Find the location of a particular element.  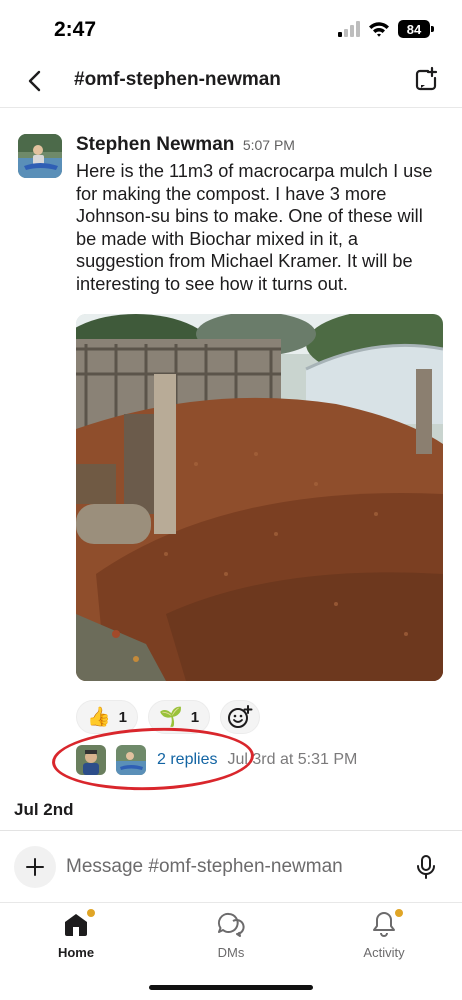

tab-dms: DMs is located at coordinates (231, 937).